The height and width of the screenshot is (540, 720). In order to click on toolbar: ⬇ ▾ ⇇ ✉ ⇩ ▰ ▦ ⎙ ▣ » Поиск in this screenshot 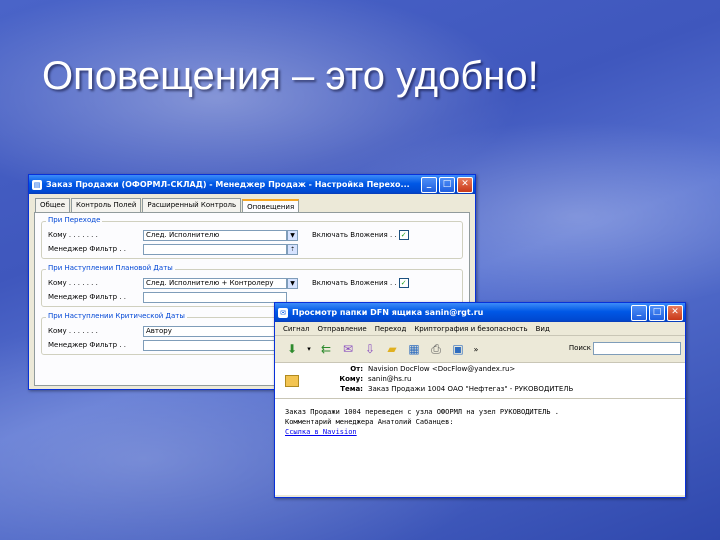, I will do `click(480, 349)`.